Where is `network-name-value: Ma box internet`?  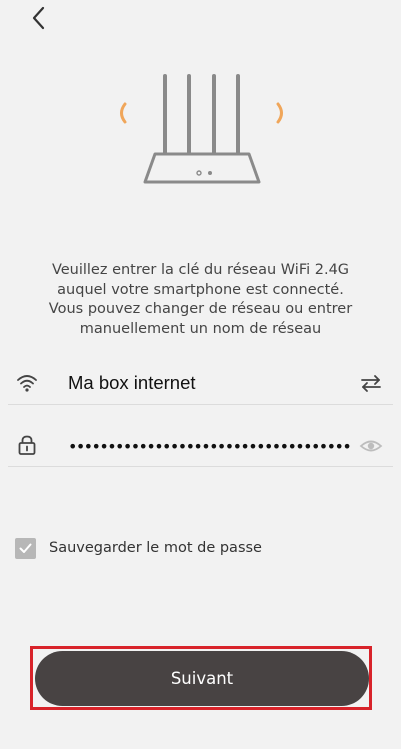 network-name-value: Ma box internet is located at coordinates (132, 382).